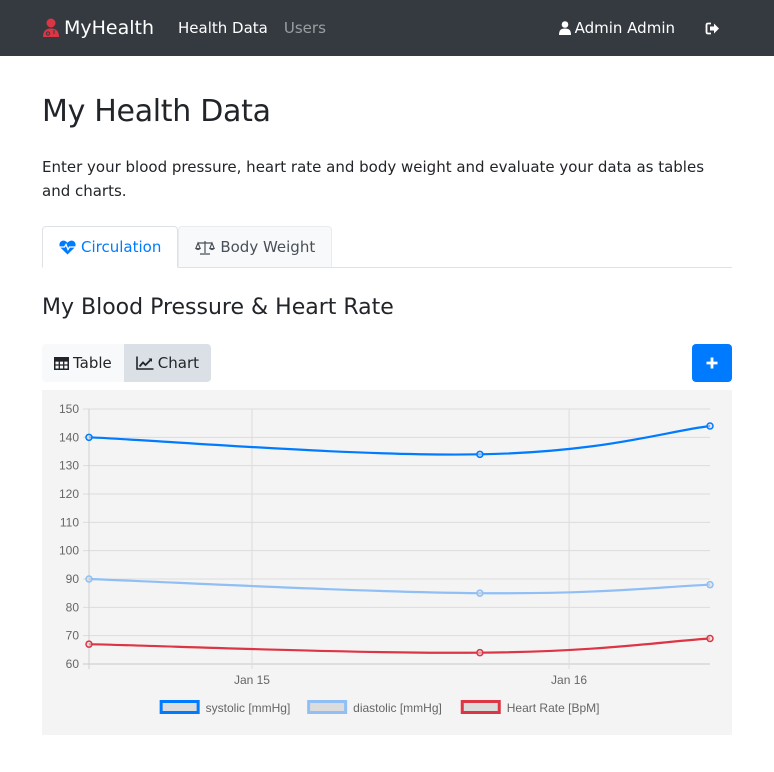  I want to click on nav-health-data: Health Data, so click(223, 28).